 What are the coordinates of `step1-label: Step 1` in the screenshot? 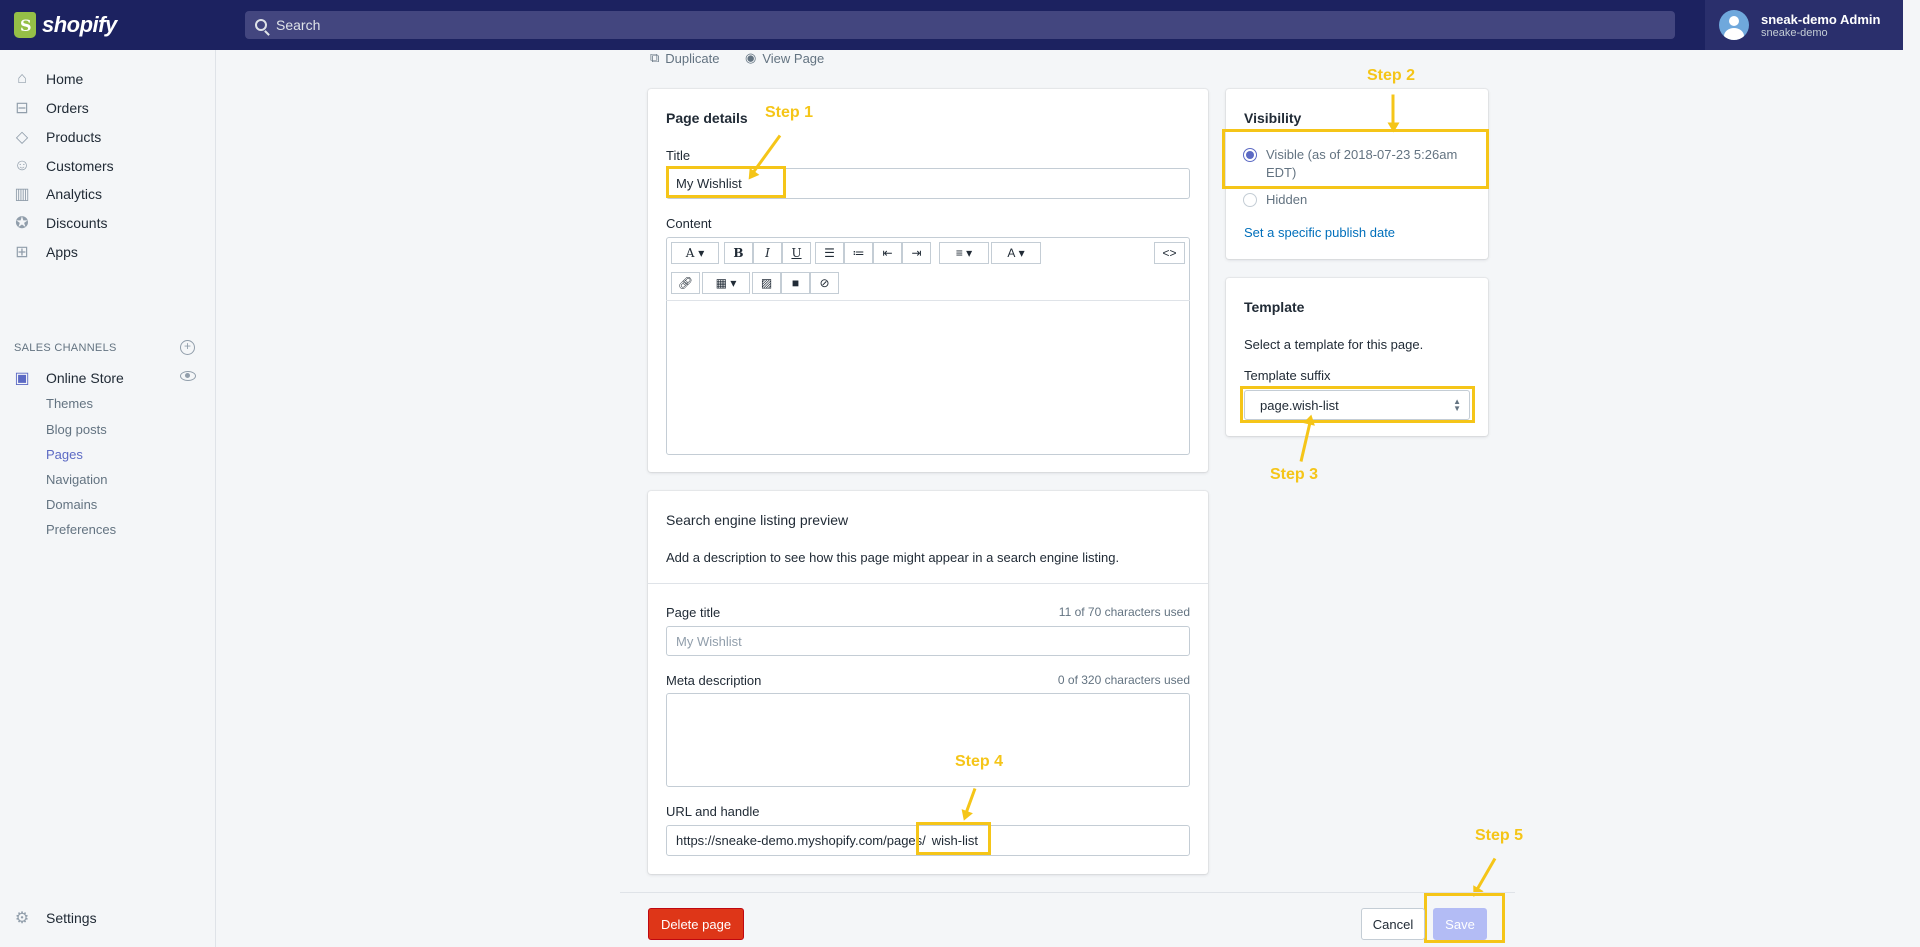 It's located at (789, 112).